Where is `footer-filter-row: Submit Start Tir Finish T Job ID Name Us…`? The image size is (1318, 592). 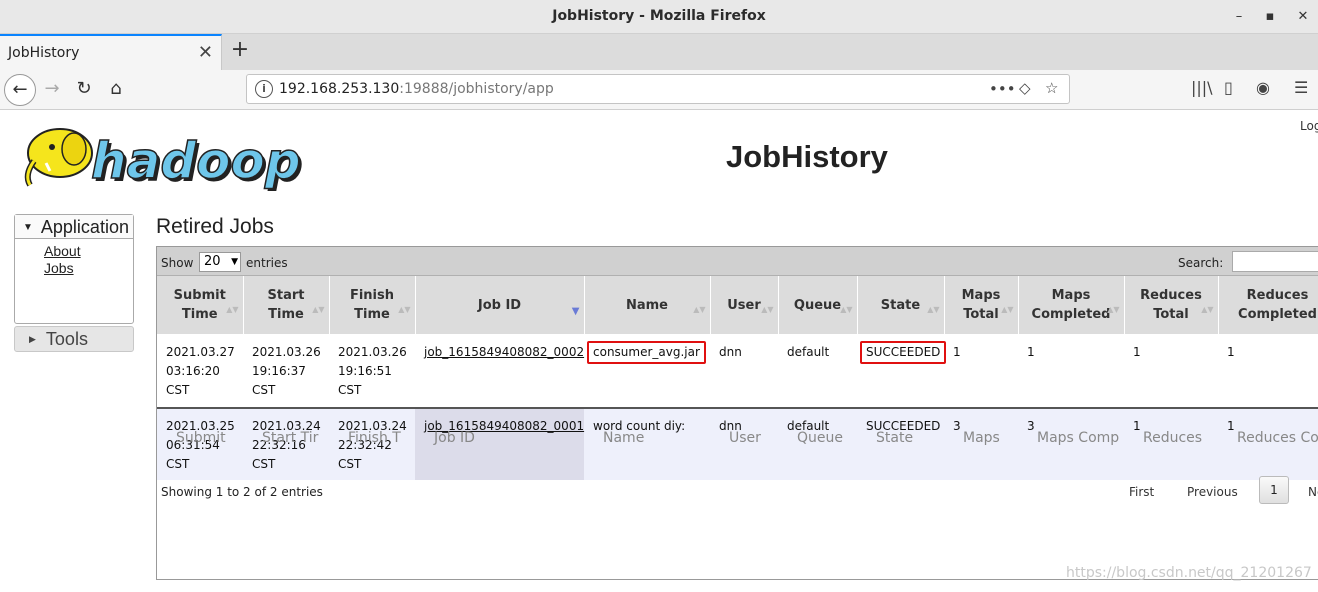 footer-filter-row: Submit Start Tir Finish T Job ID Name Us… is located at coordinates (737, 438).